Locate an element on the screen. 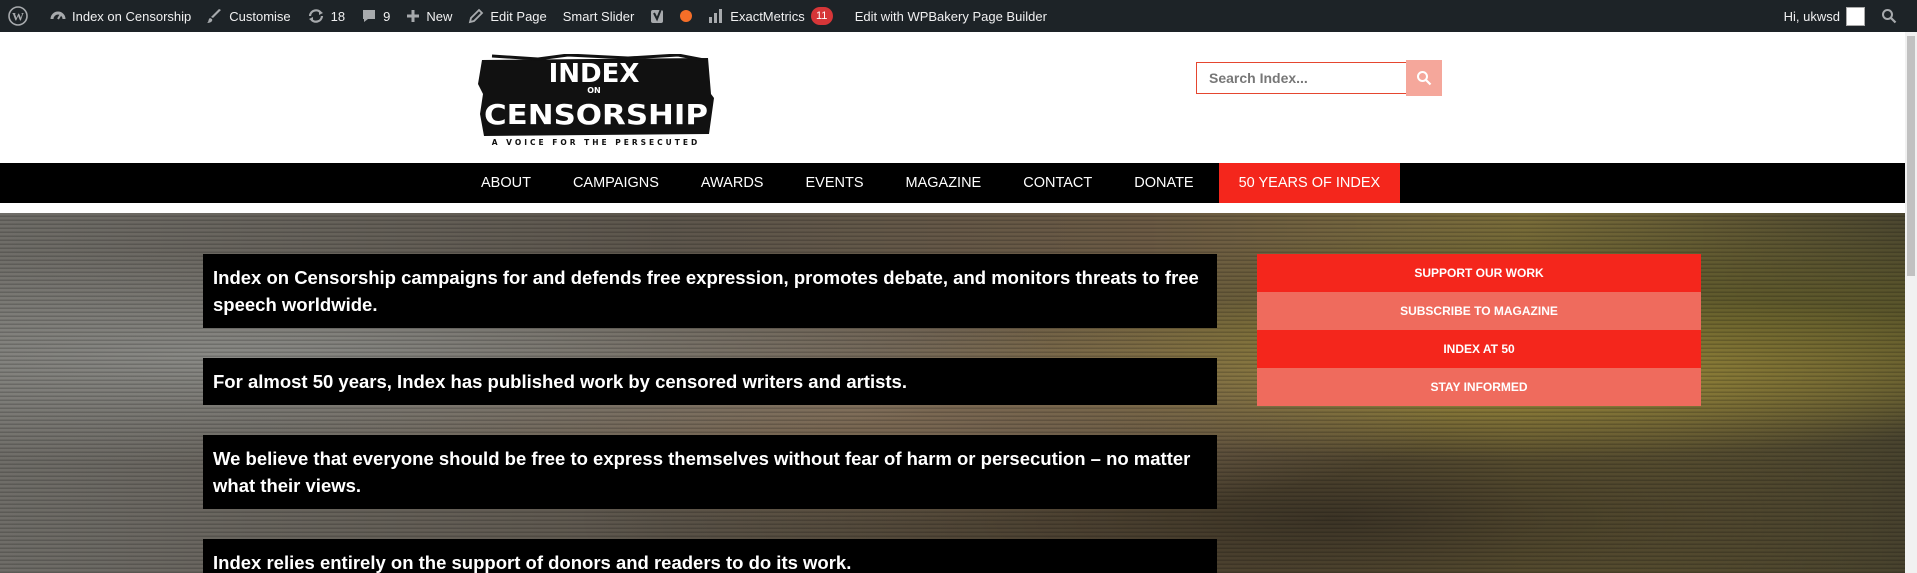 The image size is (1917, 573). nav-item-campaigns: CAMPAIGNS is located at coordinates (616, 183).